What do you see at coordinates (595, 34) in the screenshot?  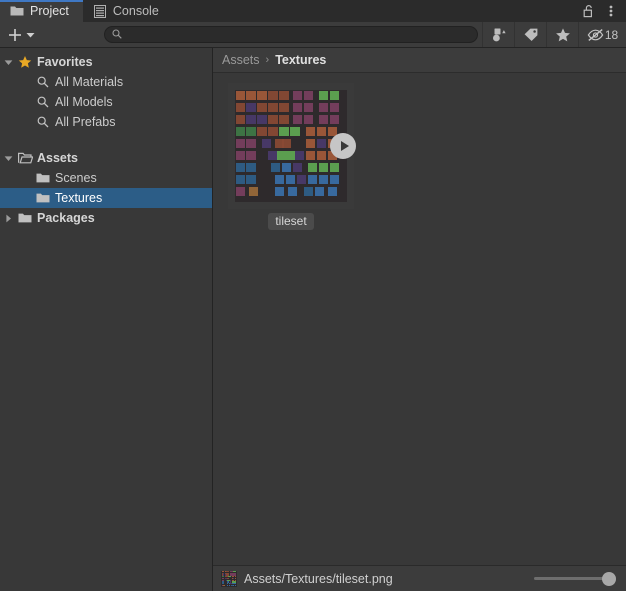 I see `eye-slash-icon` at bounding box center [595, 34].